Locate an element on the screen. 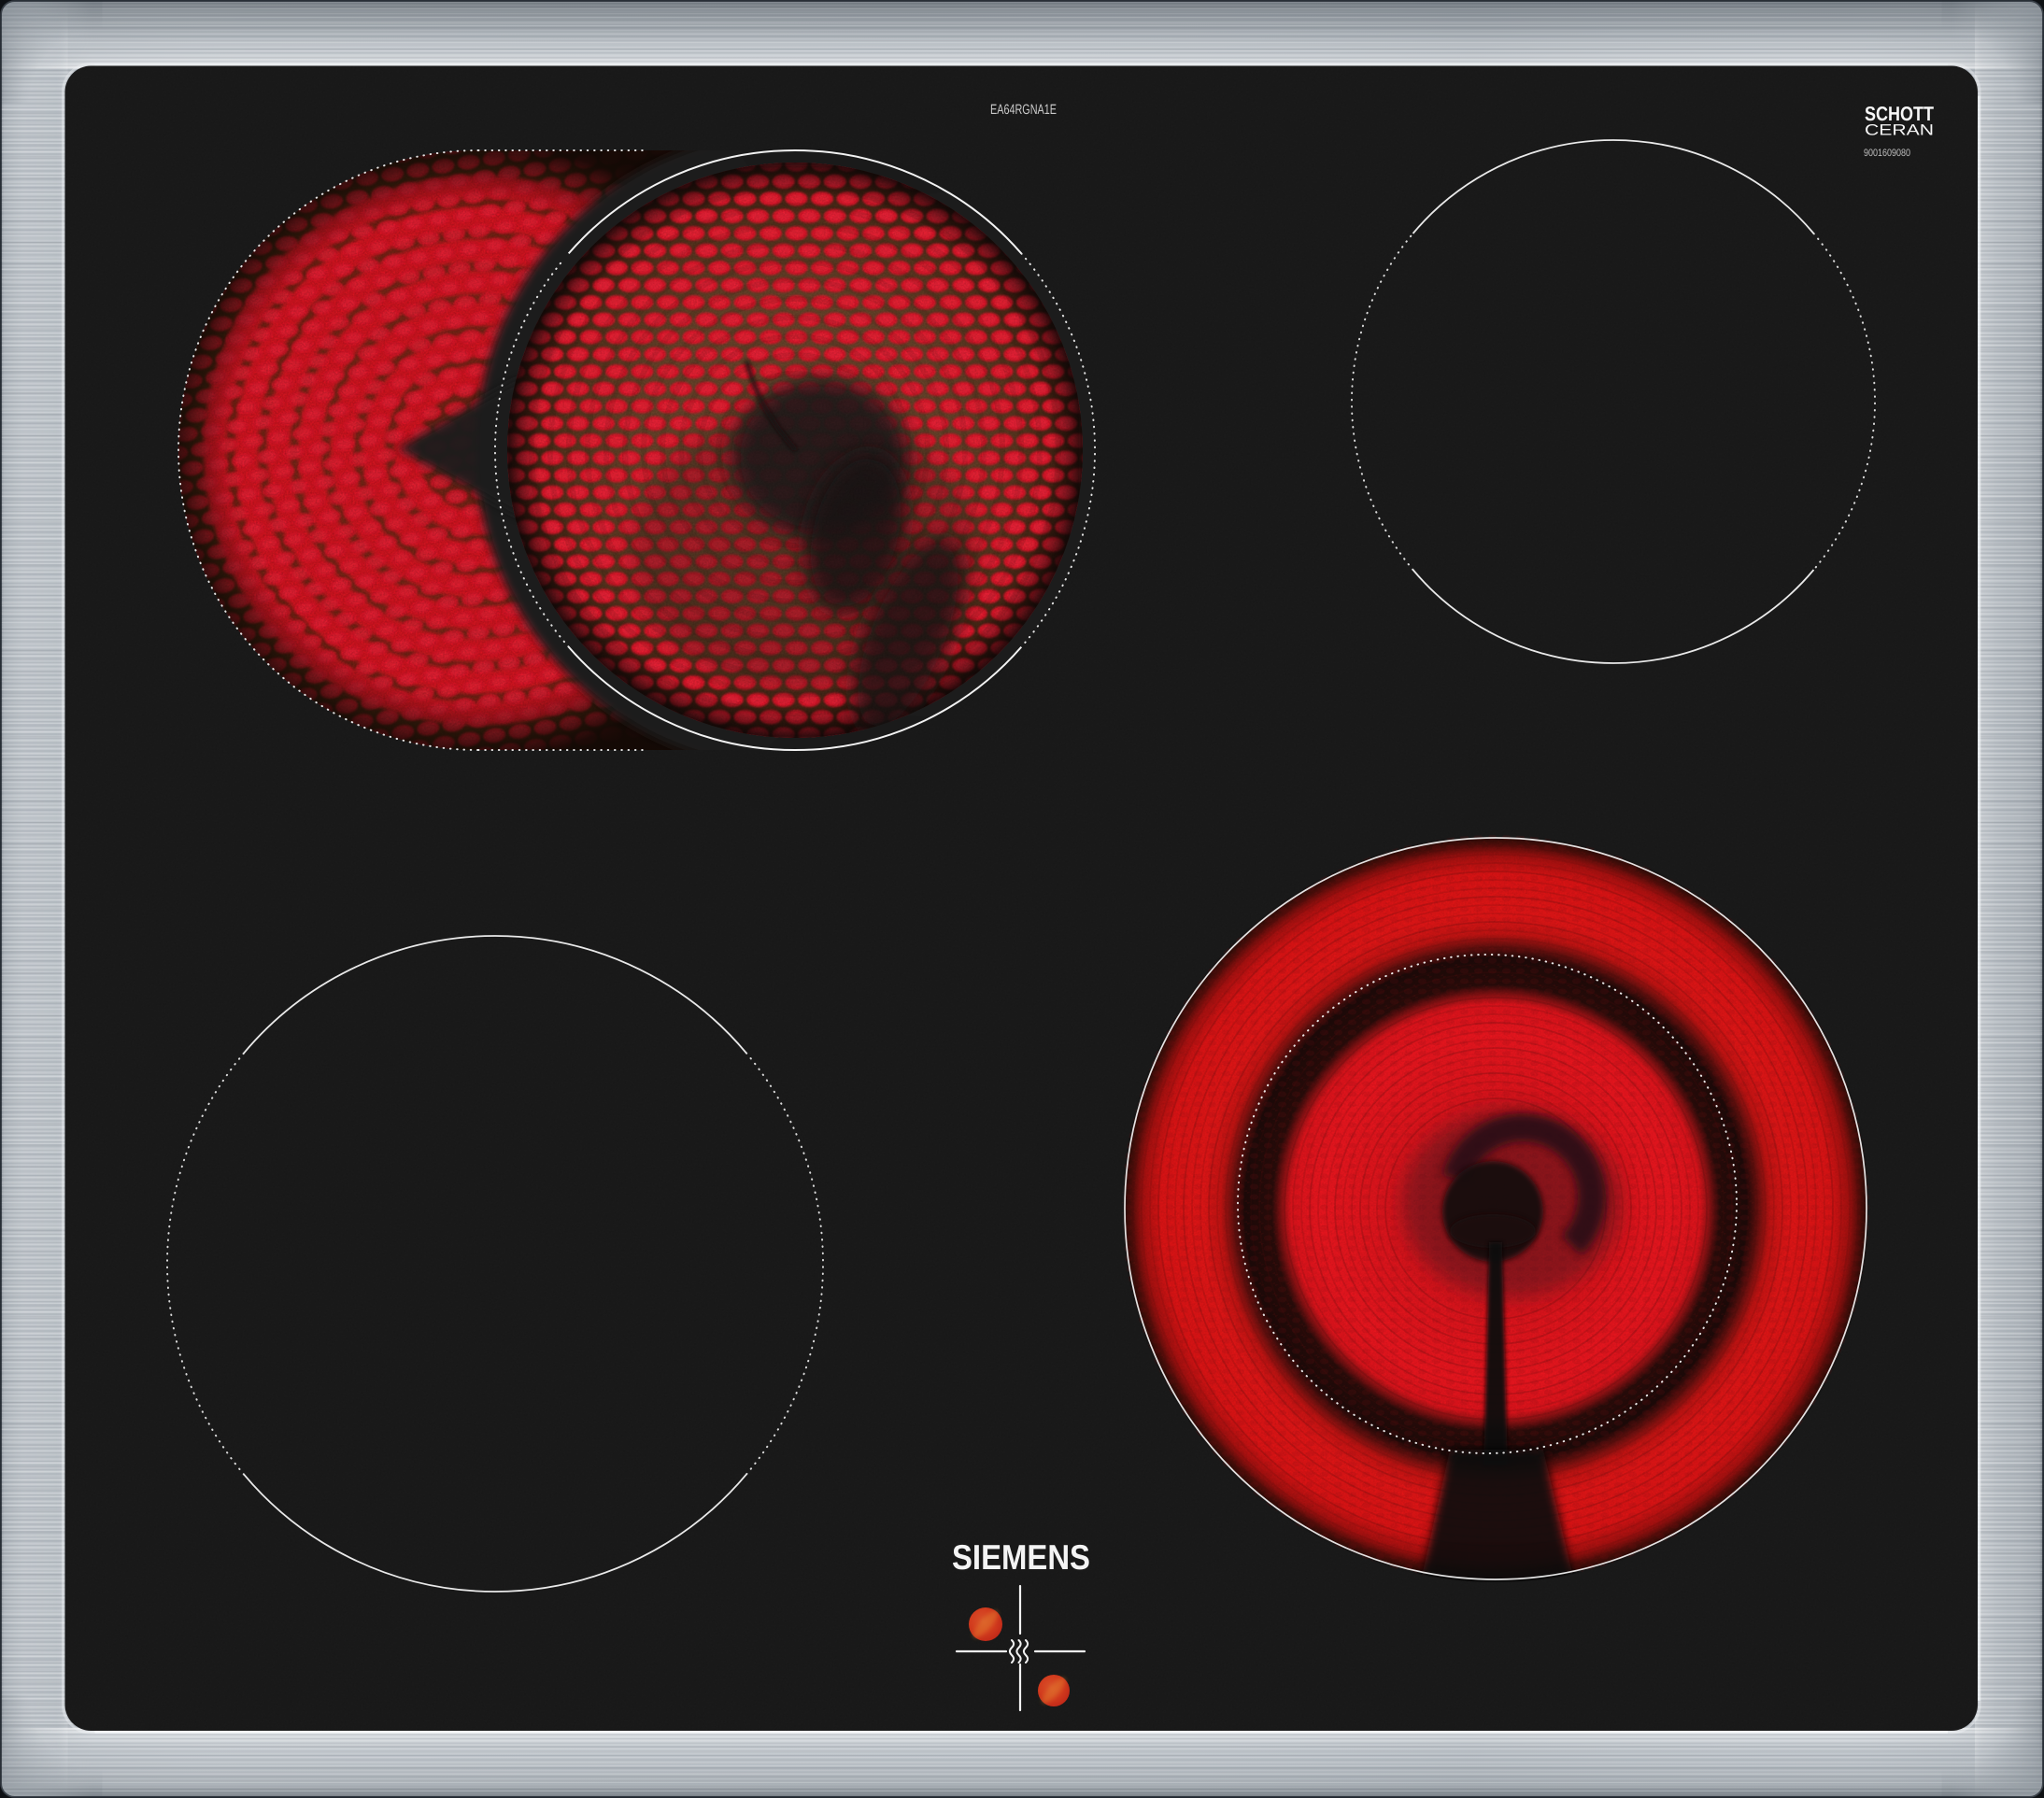 This screenshot has height=1798, width=2044. svg-text: CERAN is located at coordinates (1899, 130).